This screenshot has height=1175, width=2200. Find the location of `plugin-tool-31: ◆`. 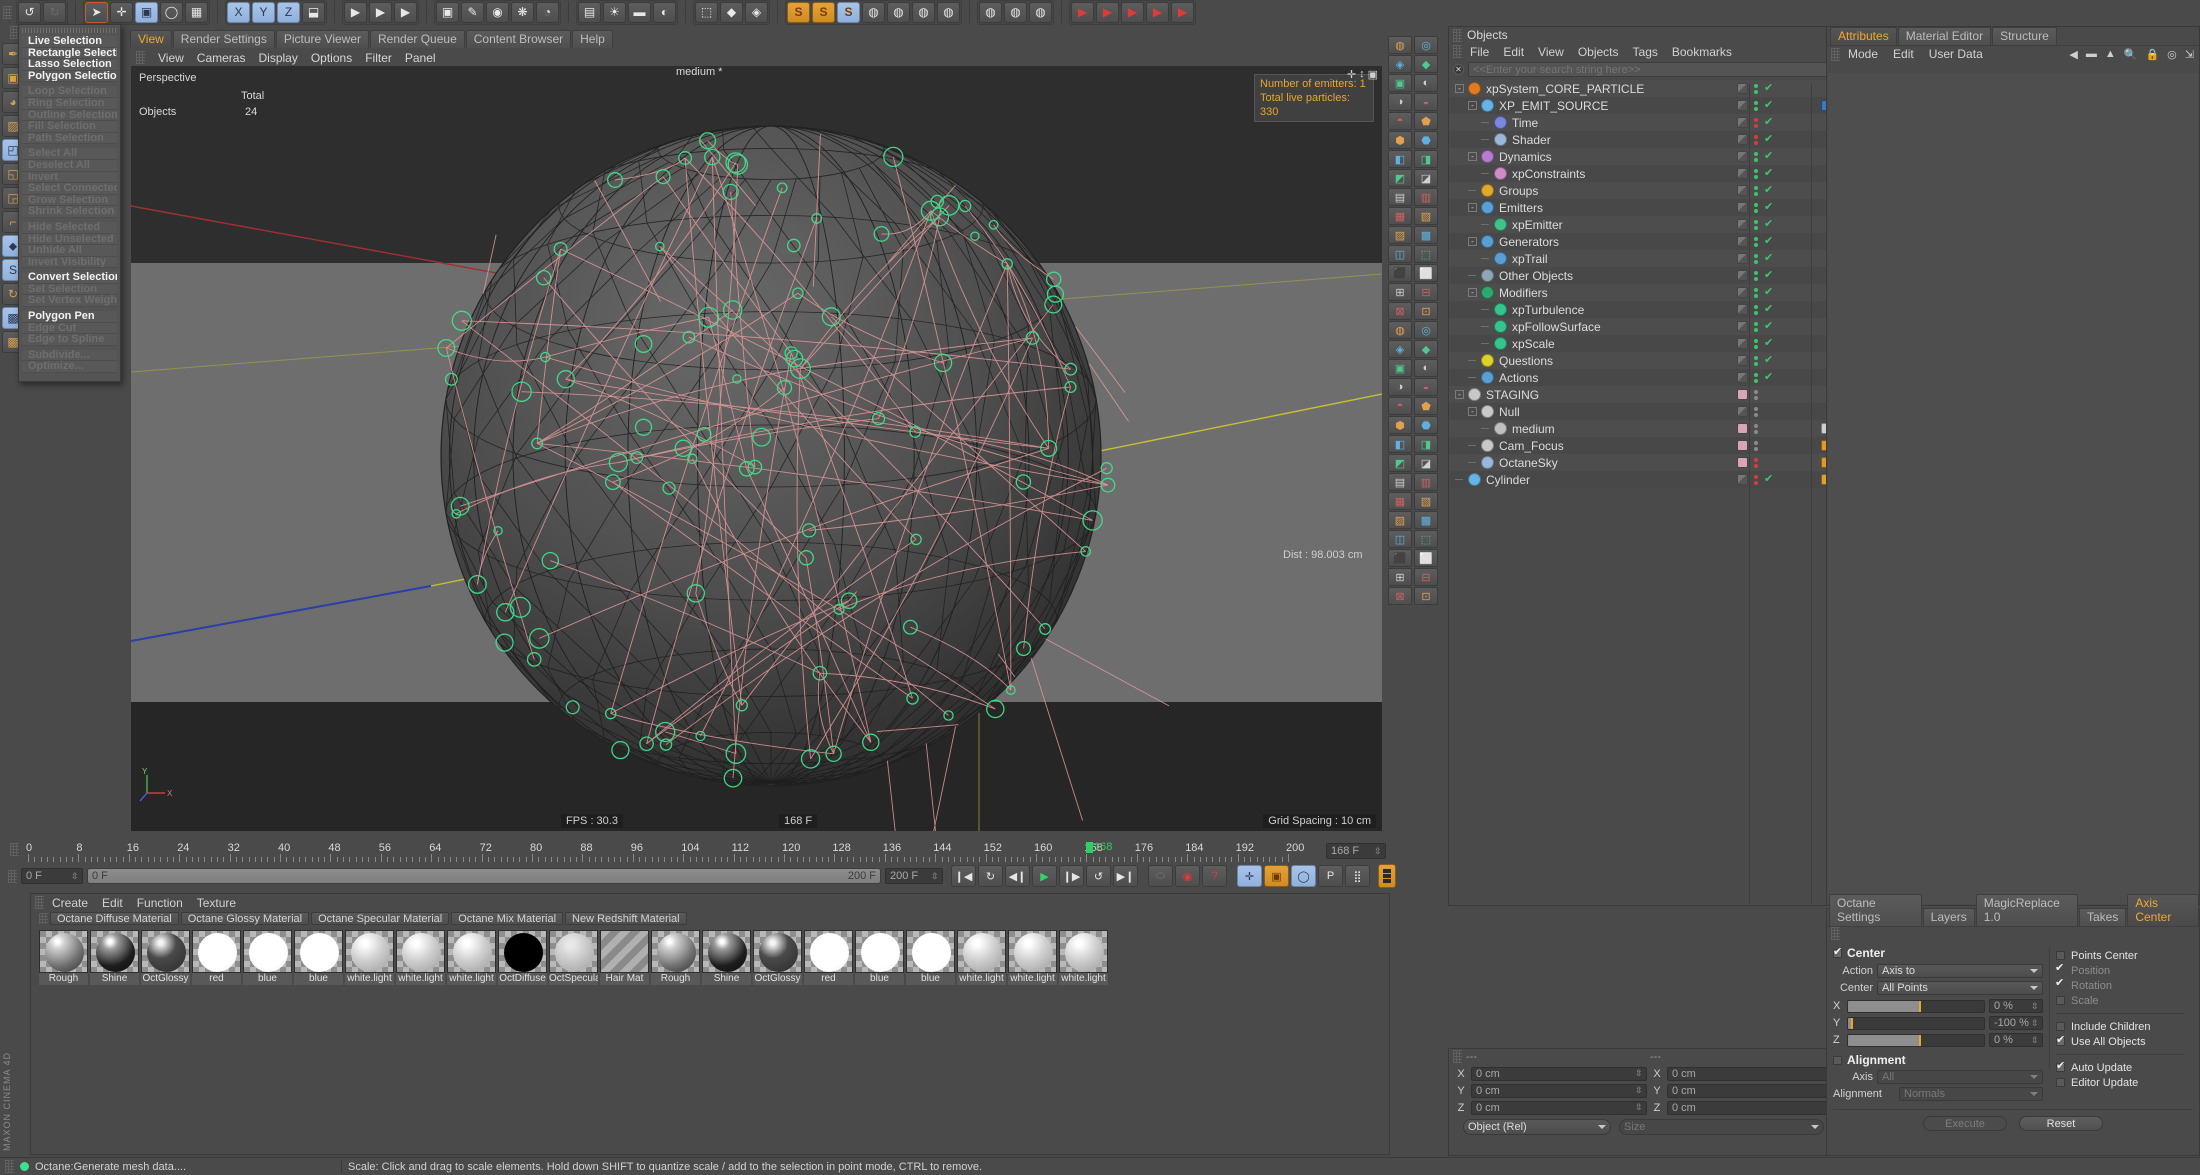

plugin-tool-31: ◆ is located at coordinates (1426, 64).